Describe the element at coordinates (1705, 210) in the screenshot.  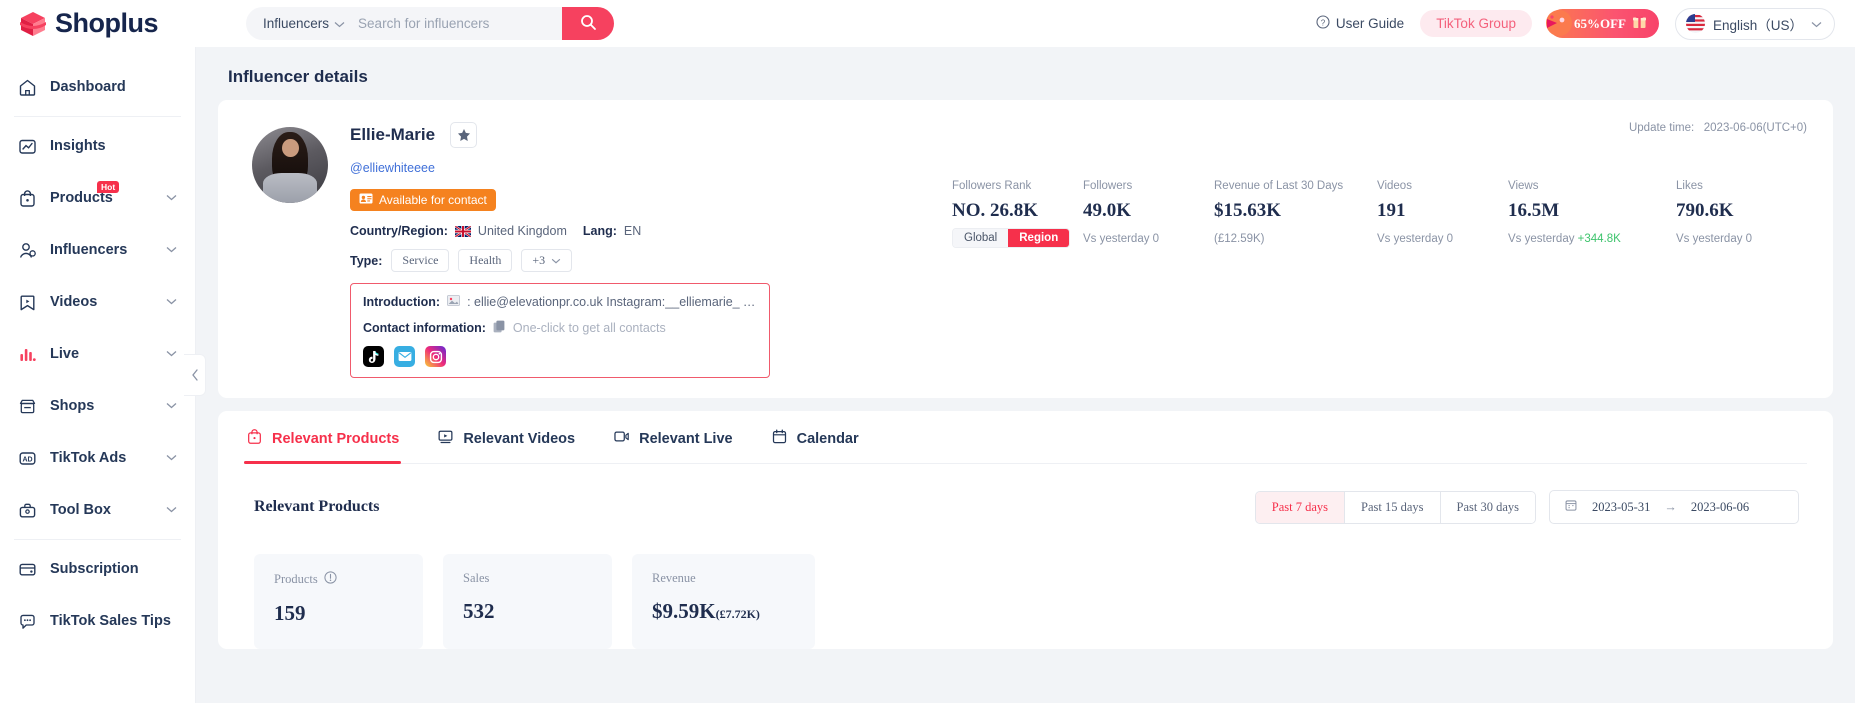
I see `stat-value: 790.6K` at that location.